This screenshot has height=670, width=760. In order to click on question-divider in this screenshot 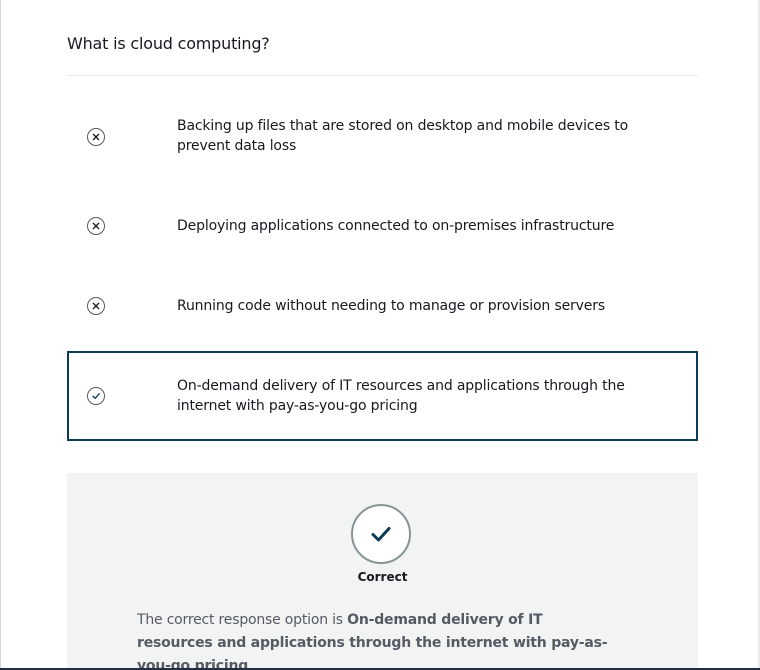, I will do `click(382, 75)`.